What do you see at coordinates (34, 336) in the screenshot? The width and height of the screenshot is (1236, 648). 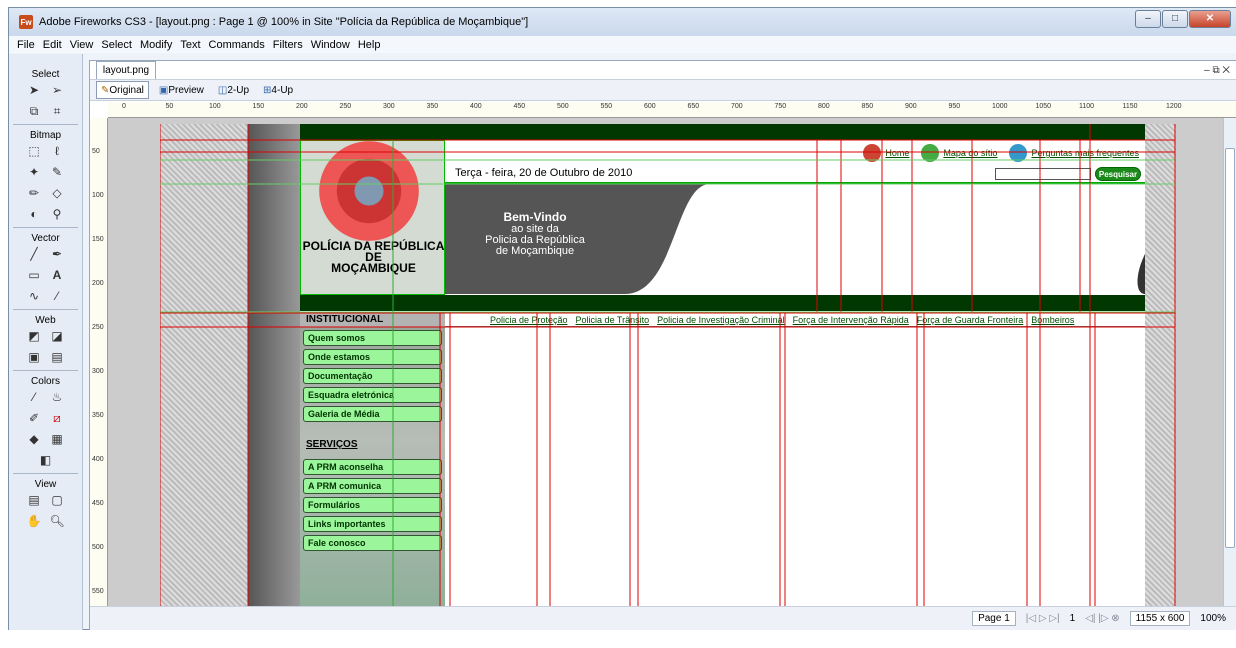 I see `hotspot-icon: ◩` at bounding box center [34, 336].